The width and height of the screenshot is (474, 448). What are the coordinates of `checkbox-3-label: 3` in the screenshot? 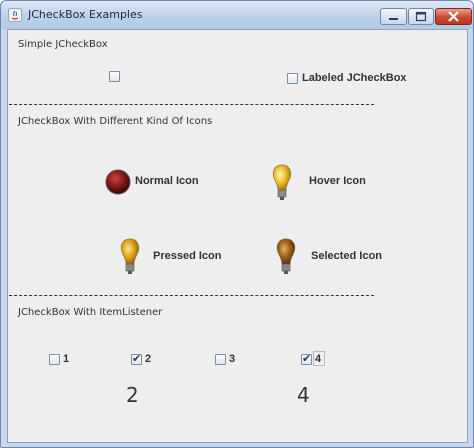 It's located at (232, 359).